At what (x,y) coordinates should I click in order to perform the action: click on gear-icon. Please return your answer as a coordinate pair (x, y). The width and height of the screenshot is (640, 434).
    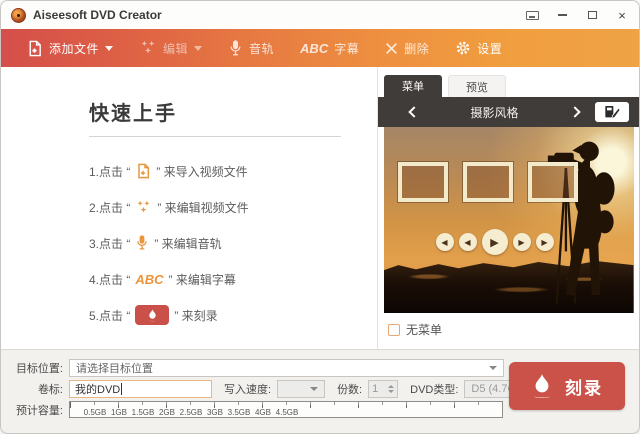
    Looking at the image, I should click on (463, 48).